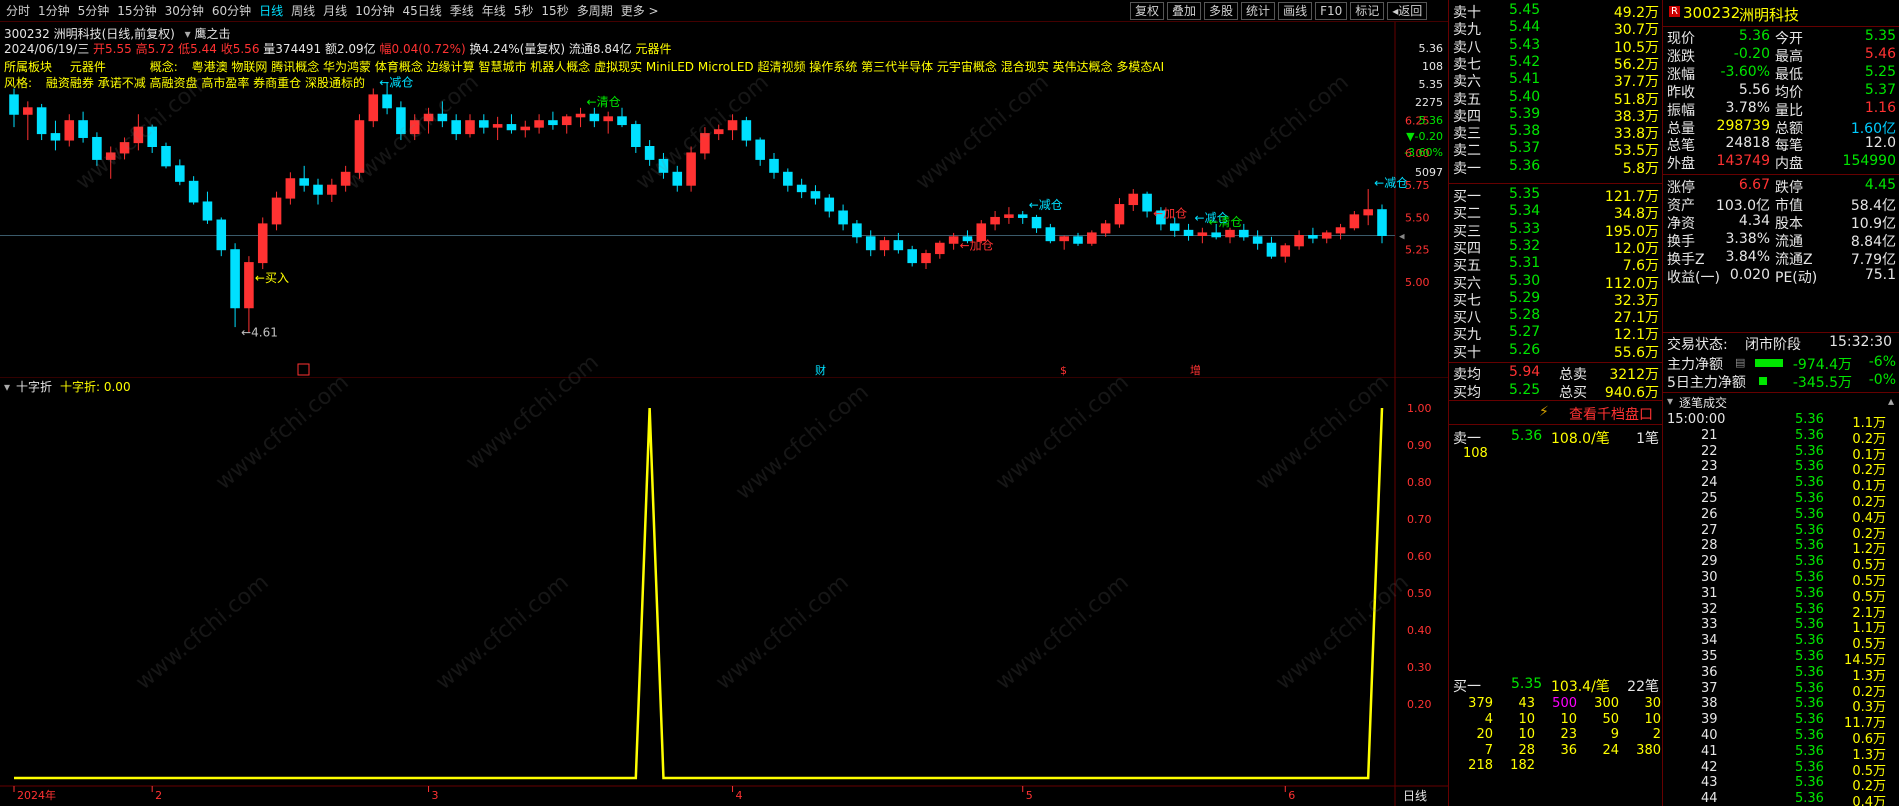  What do you see at coordinates (231, 10) in the screenshot?
I see `timeframe-tab: 60分钟` at bounding box center [231, 10].